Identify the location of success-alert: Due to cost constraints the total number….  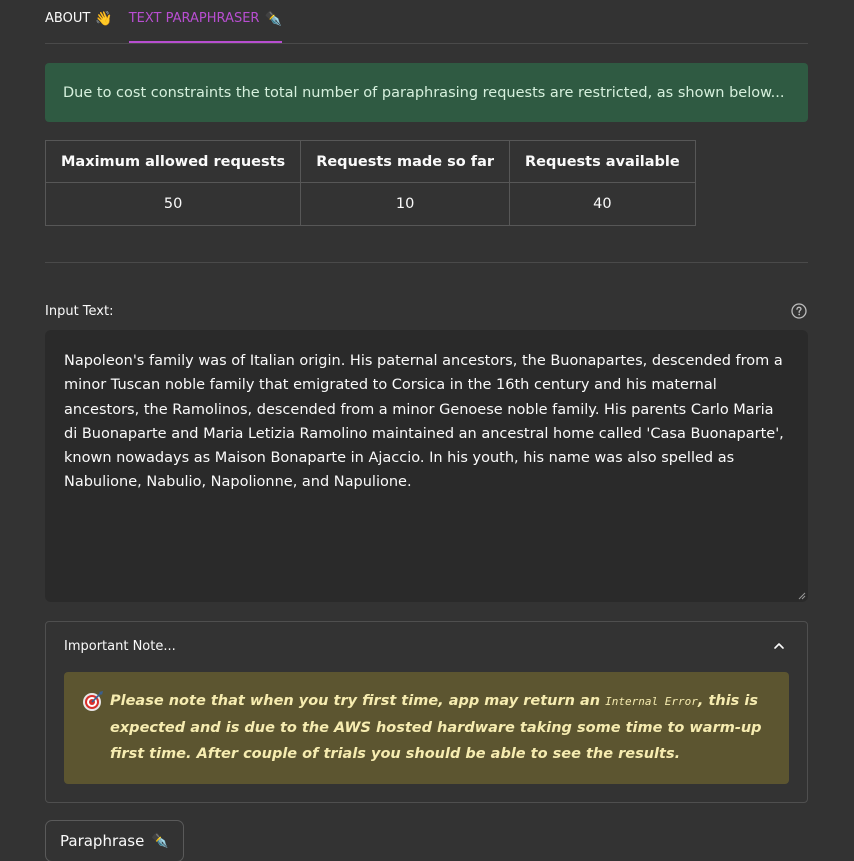
(426, 92).